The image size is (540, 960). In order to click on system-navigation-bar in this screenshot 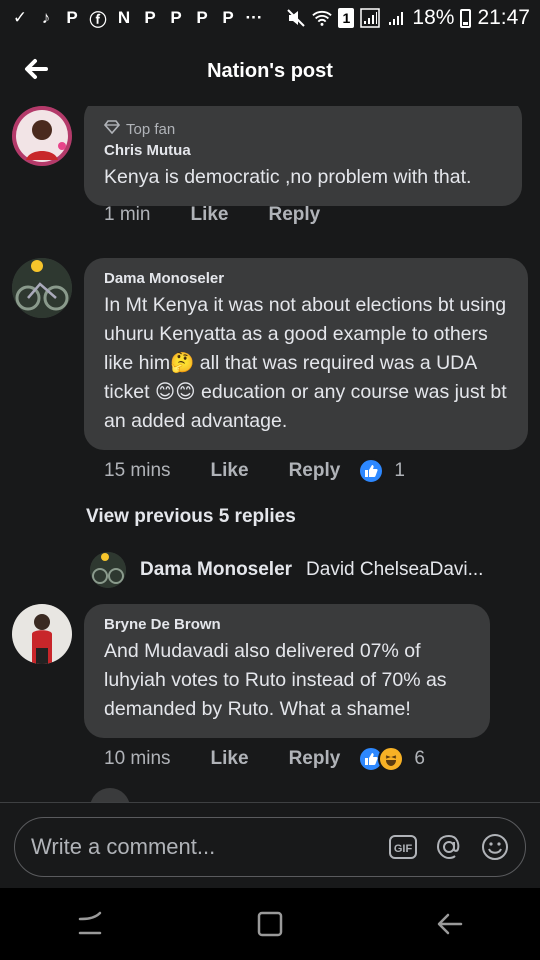, I will do `click(270, 924)`.